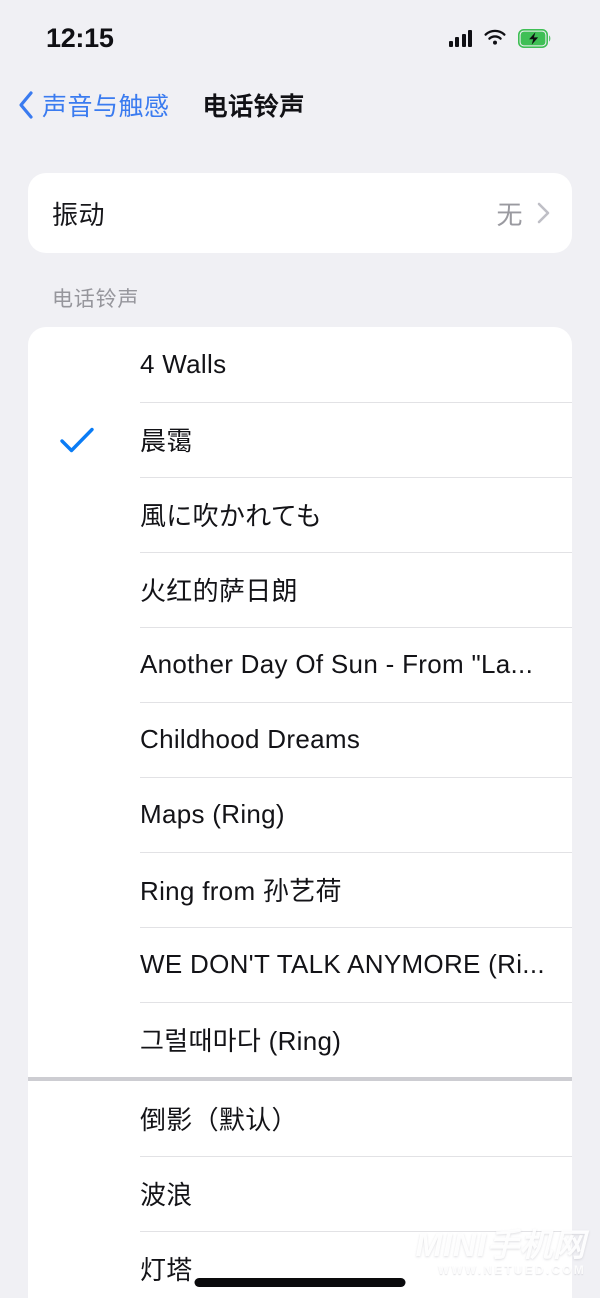 The image size is (600, 1298). What do you see at coordinates (460, 38) in the screenshot?
I see `cellular-signal-icon` at bounding box center [460, 38].